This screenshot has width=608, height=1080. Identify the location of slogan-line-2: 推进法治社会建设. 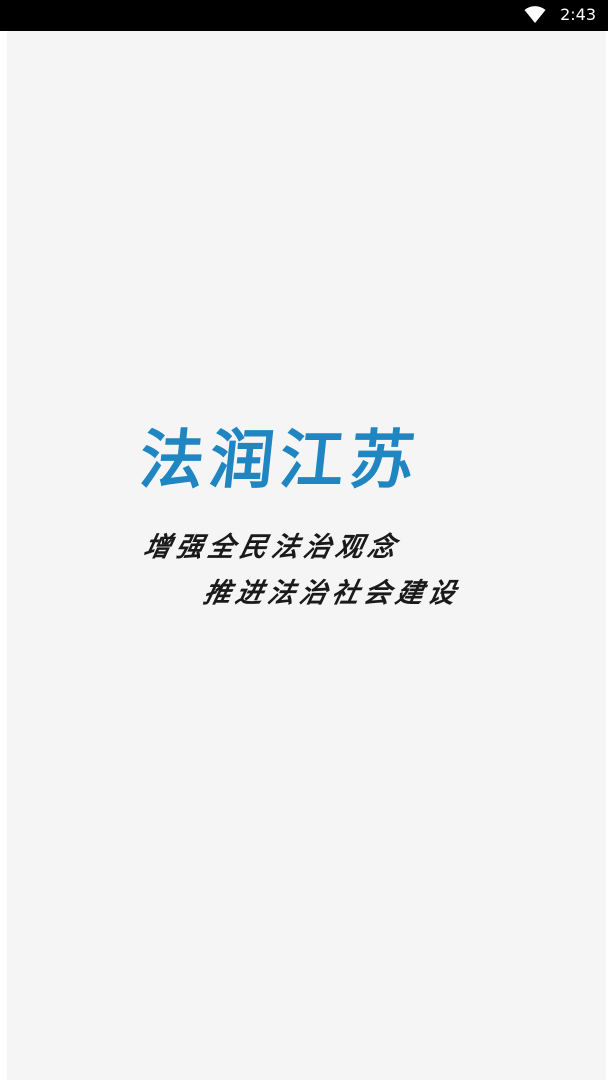
(332, 593).